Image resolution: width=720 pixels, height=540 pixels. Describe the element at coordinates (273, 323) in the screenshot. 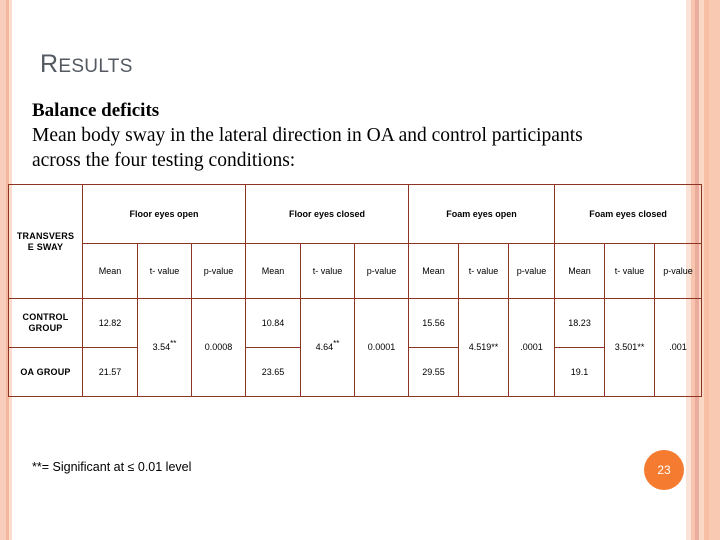

I see `cell-mean-control-2: 10.84` at that location.